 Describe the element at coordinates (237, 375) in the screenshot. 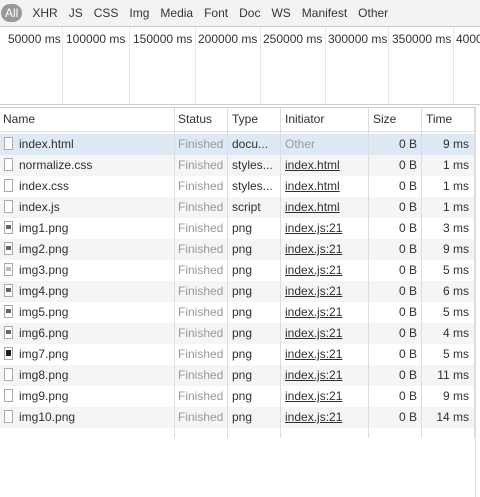

I see `table-row: img8.png Finished png index.js:21 0 B 11 ms` at that location.